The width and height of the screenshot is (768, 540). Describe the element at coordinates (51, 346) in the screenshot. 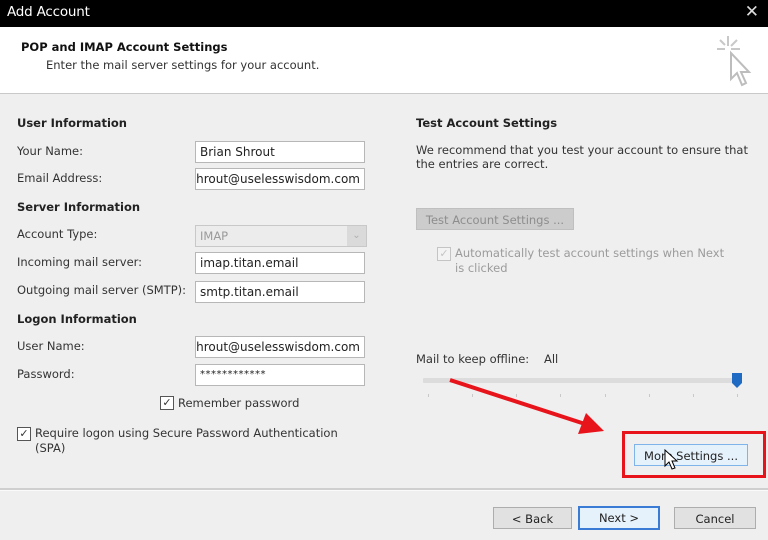

I see `user-name-label: User Name:` at that location.